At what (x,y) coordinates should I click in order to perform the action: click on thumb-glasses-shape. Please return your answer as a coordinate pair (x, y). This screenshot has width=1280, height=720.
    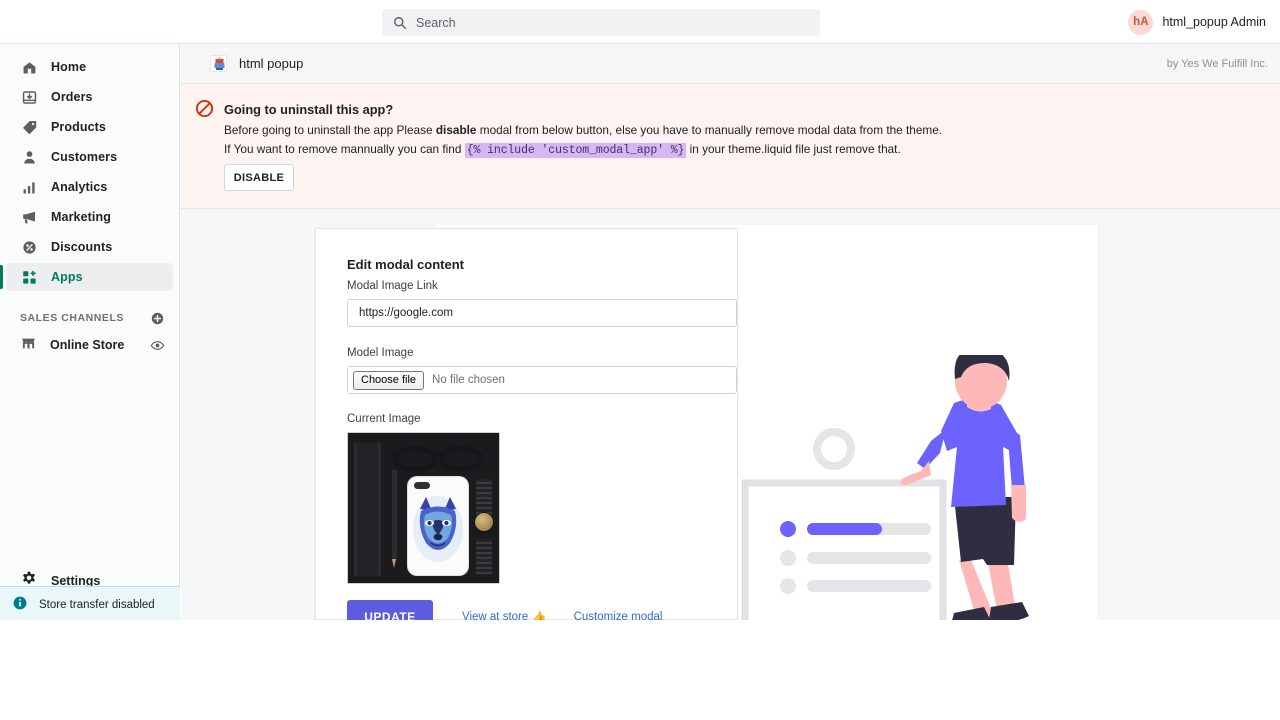
    Looking at the image, I should click on (435, 458).